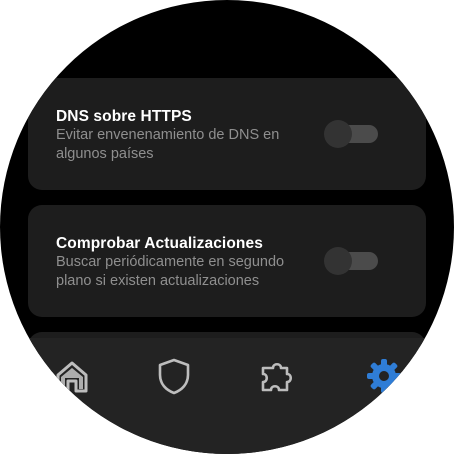  I want to click on puzzle-icon, so click(277, 377).